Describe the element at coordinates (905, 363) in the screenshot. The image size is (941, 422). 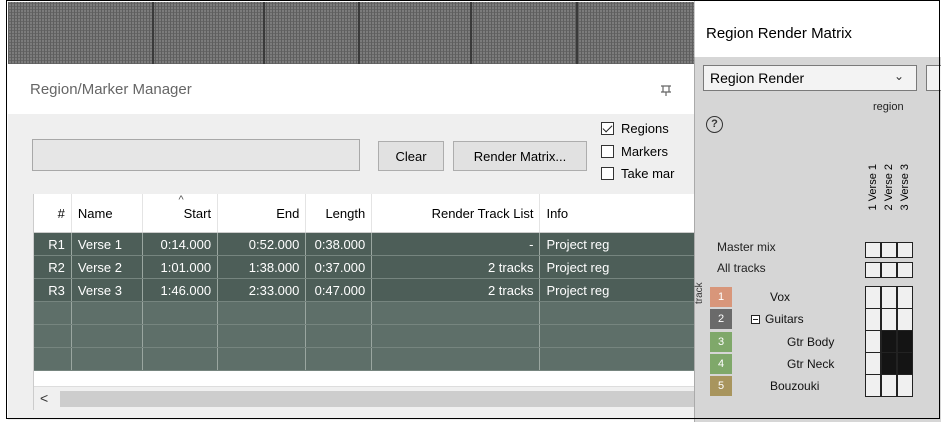
I see `matrix-cell-track4-r3` at that location.